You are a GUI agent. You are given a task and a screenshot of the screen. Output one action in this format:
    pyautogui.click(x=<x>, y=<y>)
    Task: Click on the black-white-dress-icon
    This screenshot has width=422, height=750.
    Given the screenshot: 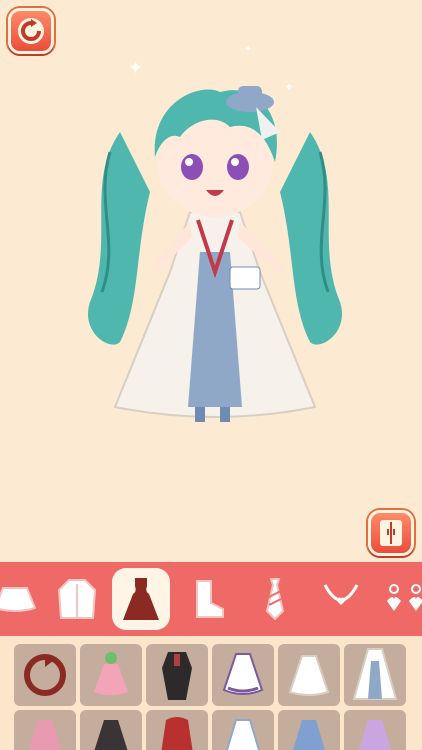 What is the action you would take?
    pyautogui.click(x=111, y=735)
    